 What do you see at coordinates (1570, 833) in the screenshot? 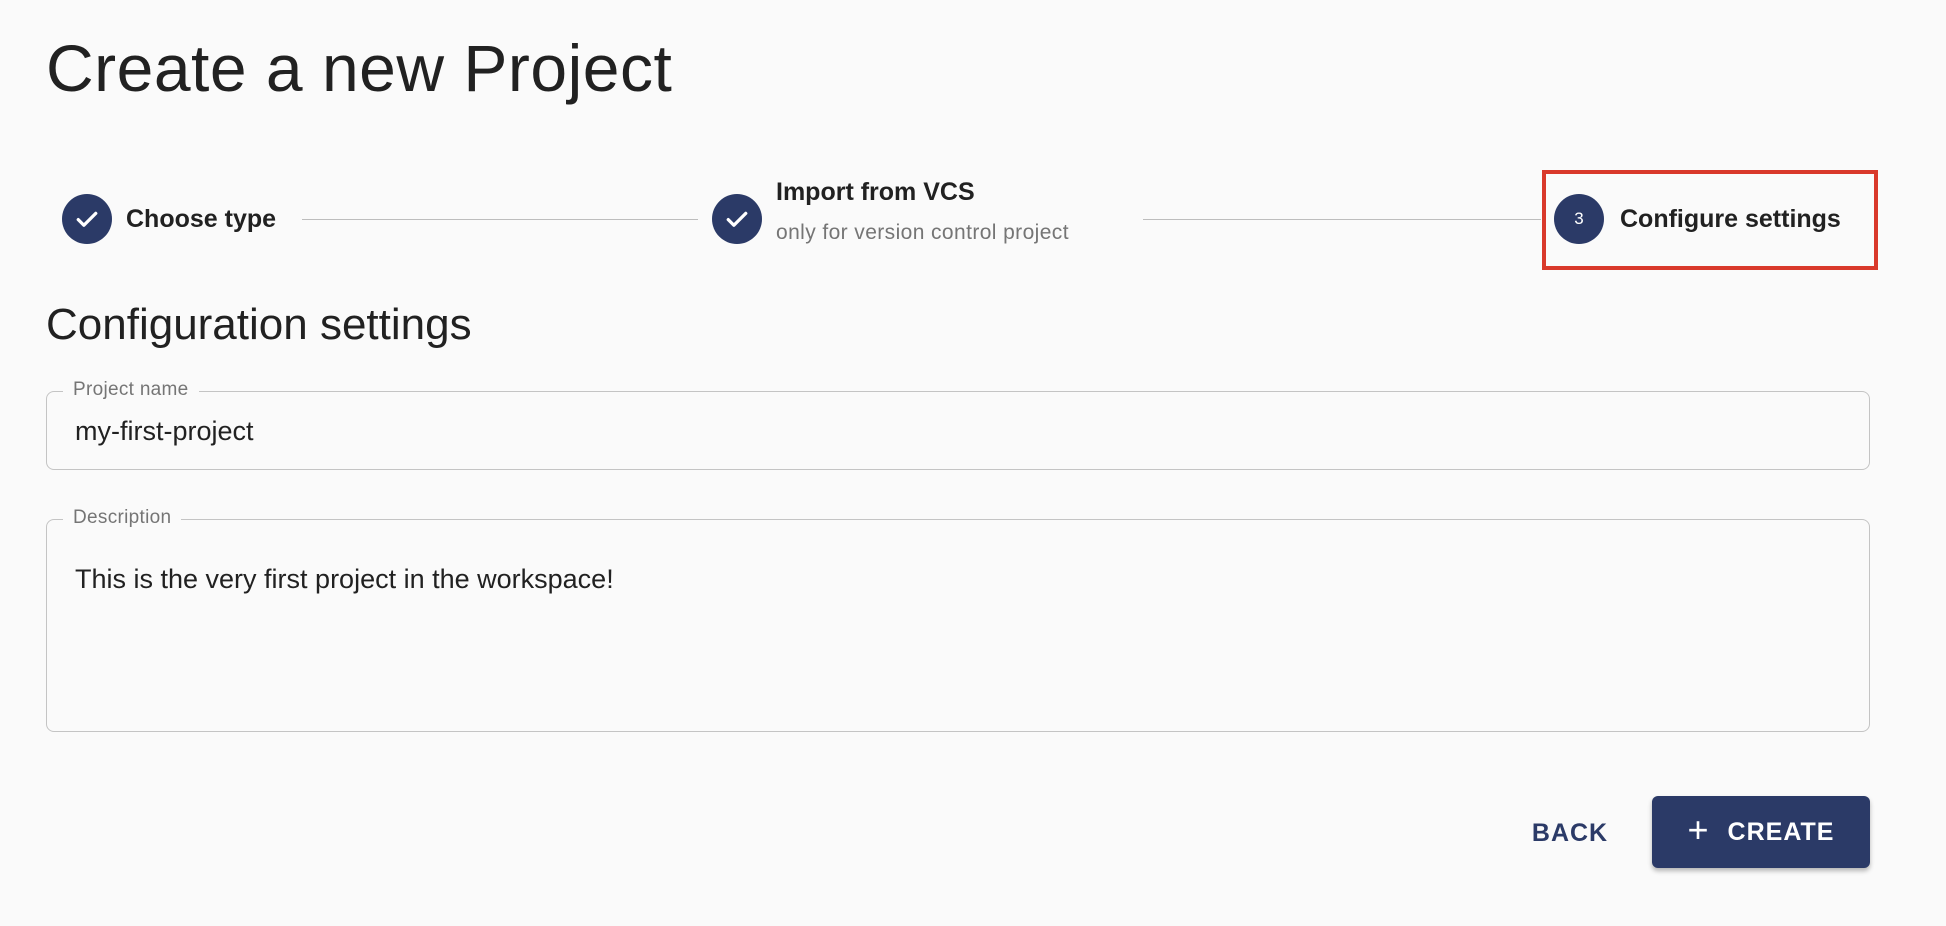
I see `back-button: BACK` at bounding box center [1570, 833].